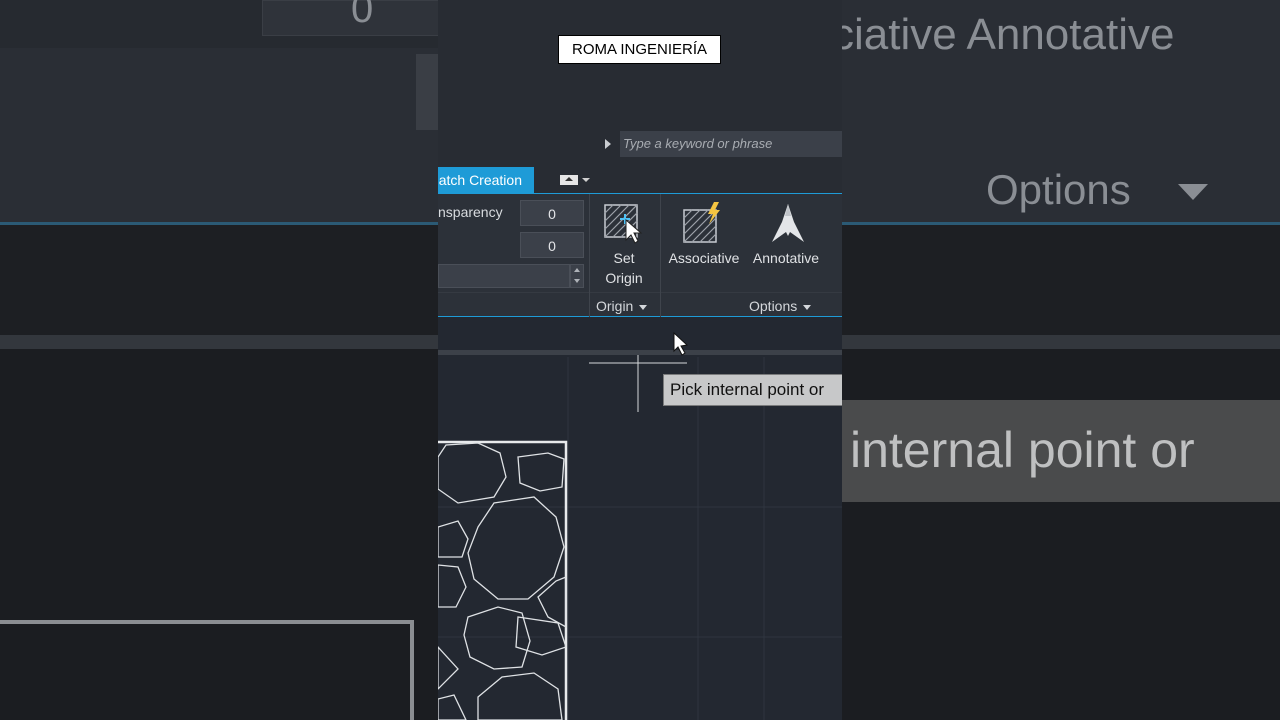 This screenshot has width=1280, height=720. I want to click on command-prompt-tooltip: Pick internal point or, so click(752, 390).